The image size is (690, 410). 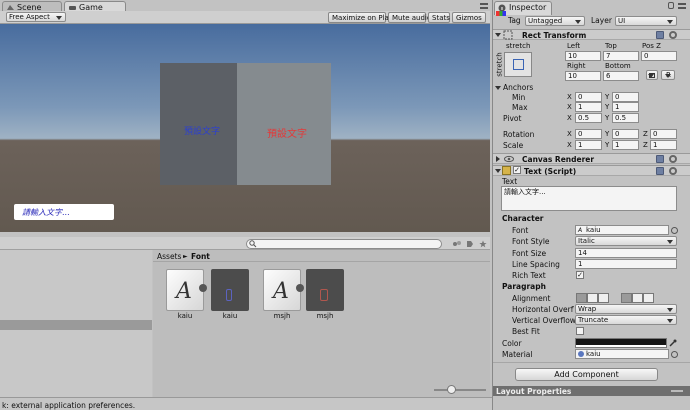 What do you see at coordinates (580, 331) in the screenshot?
I see `best-fit-checkbox` at bounding box center [580, 331].